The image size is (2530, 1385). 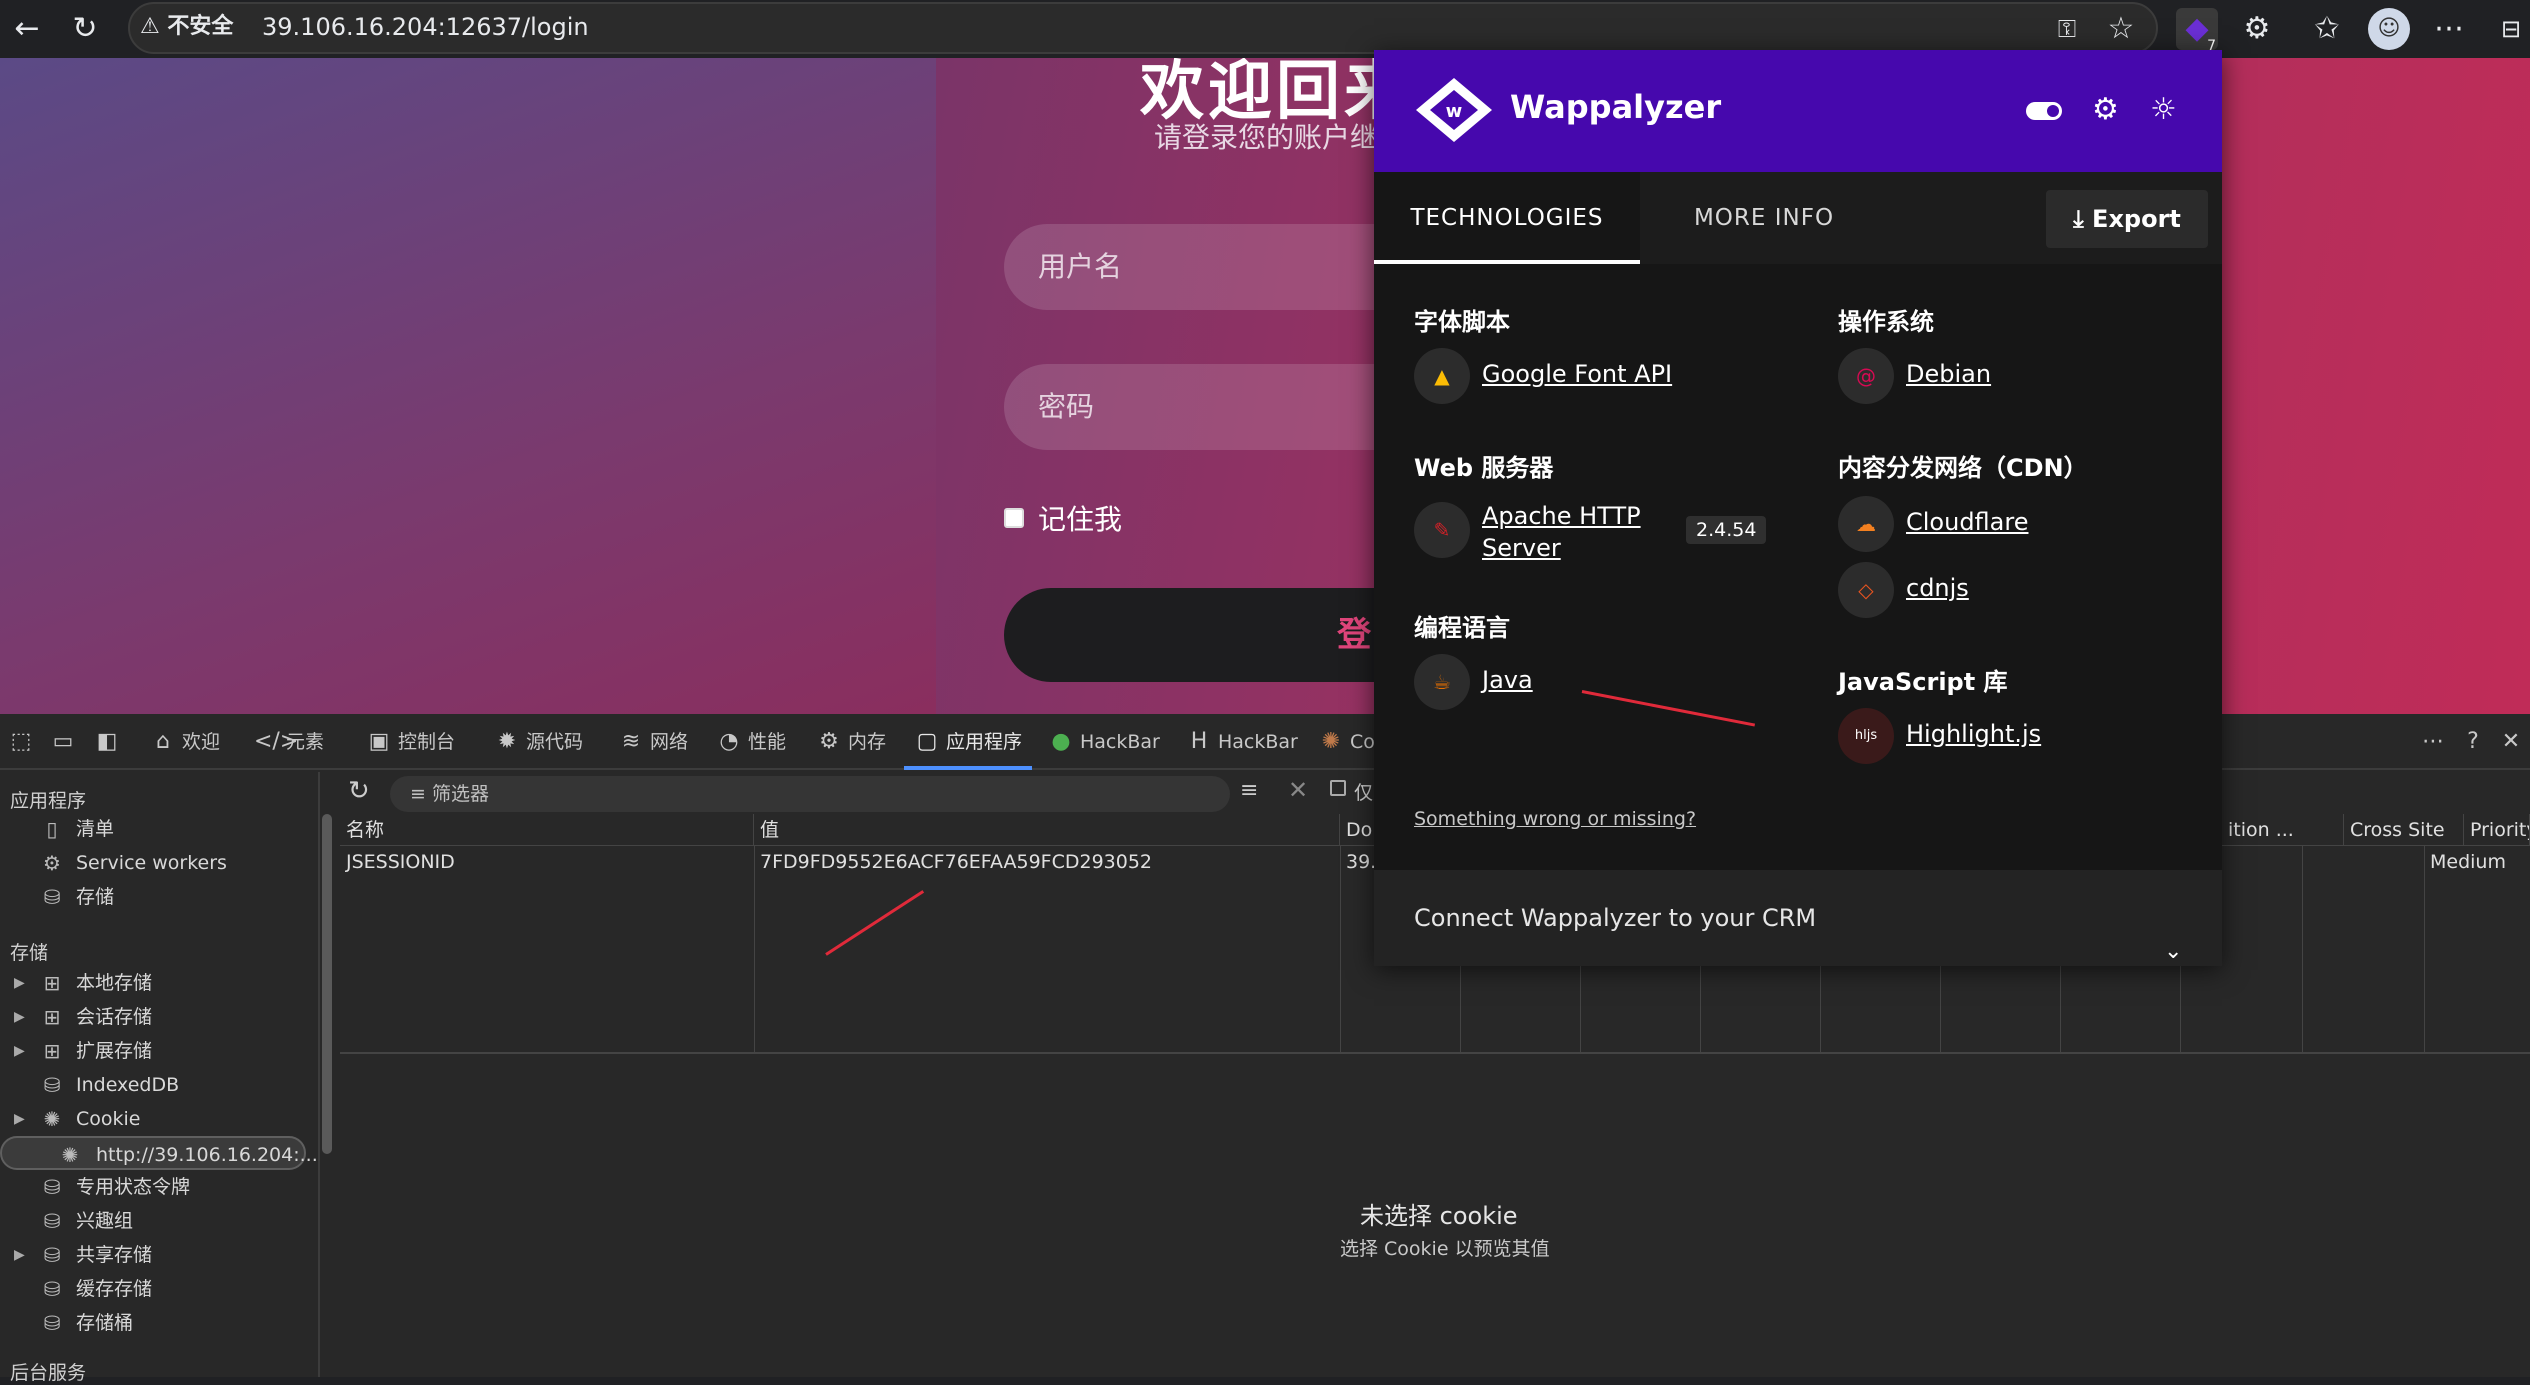 I want to click on tab-network: ≋ 网络, so click(x=653, y=742).